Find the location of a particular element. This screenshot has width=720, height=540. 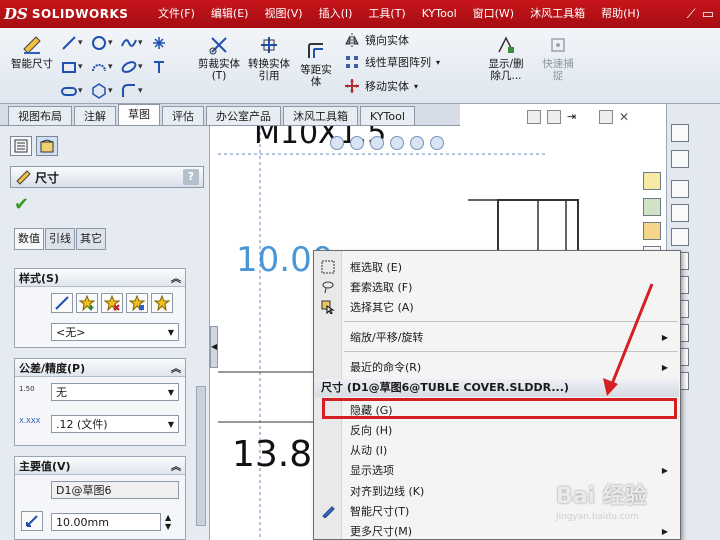

smart-dimension-icon is located at coordinates (680, 159).